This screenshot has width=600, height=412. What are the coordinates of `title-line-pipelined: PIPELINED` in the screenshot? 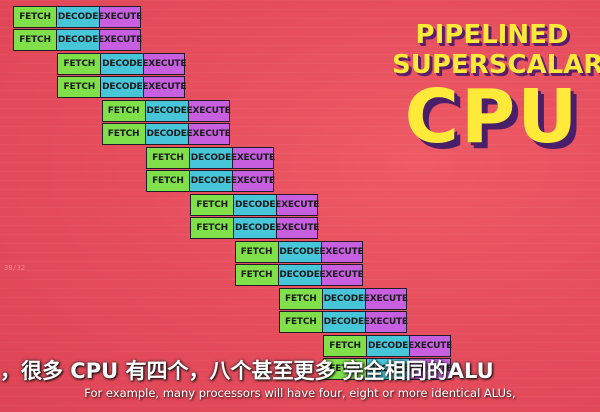 It's located at (492, 35).